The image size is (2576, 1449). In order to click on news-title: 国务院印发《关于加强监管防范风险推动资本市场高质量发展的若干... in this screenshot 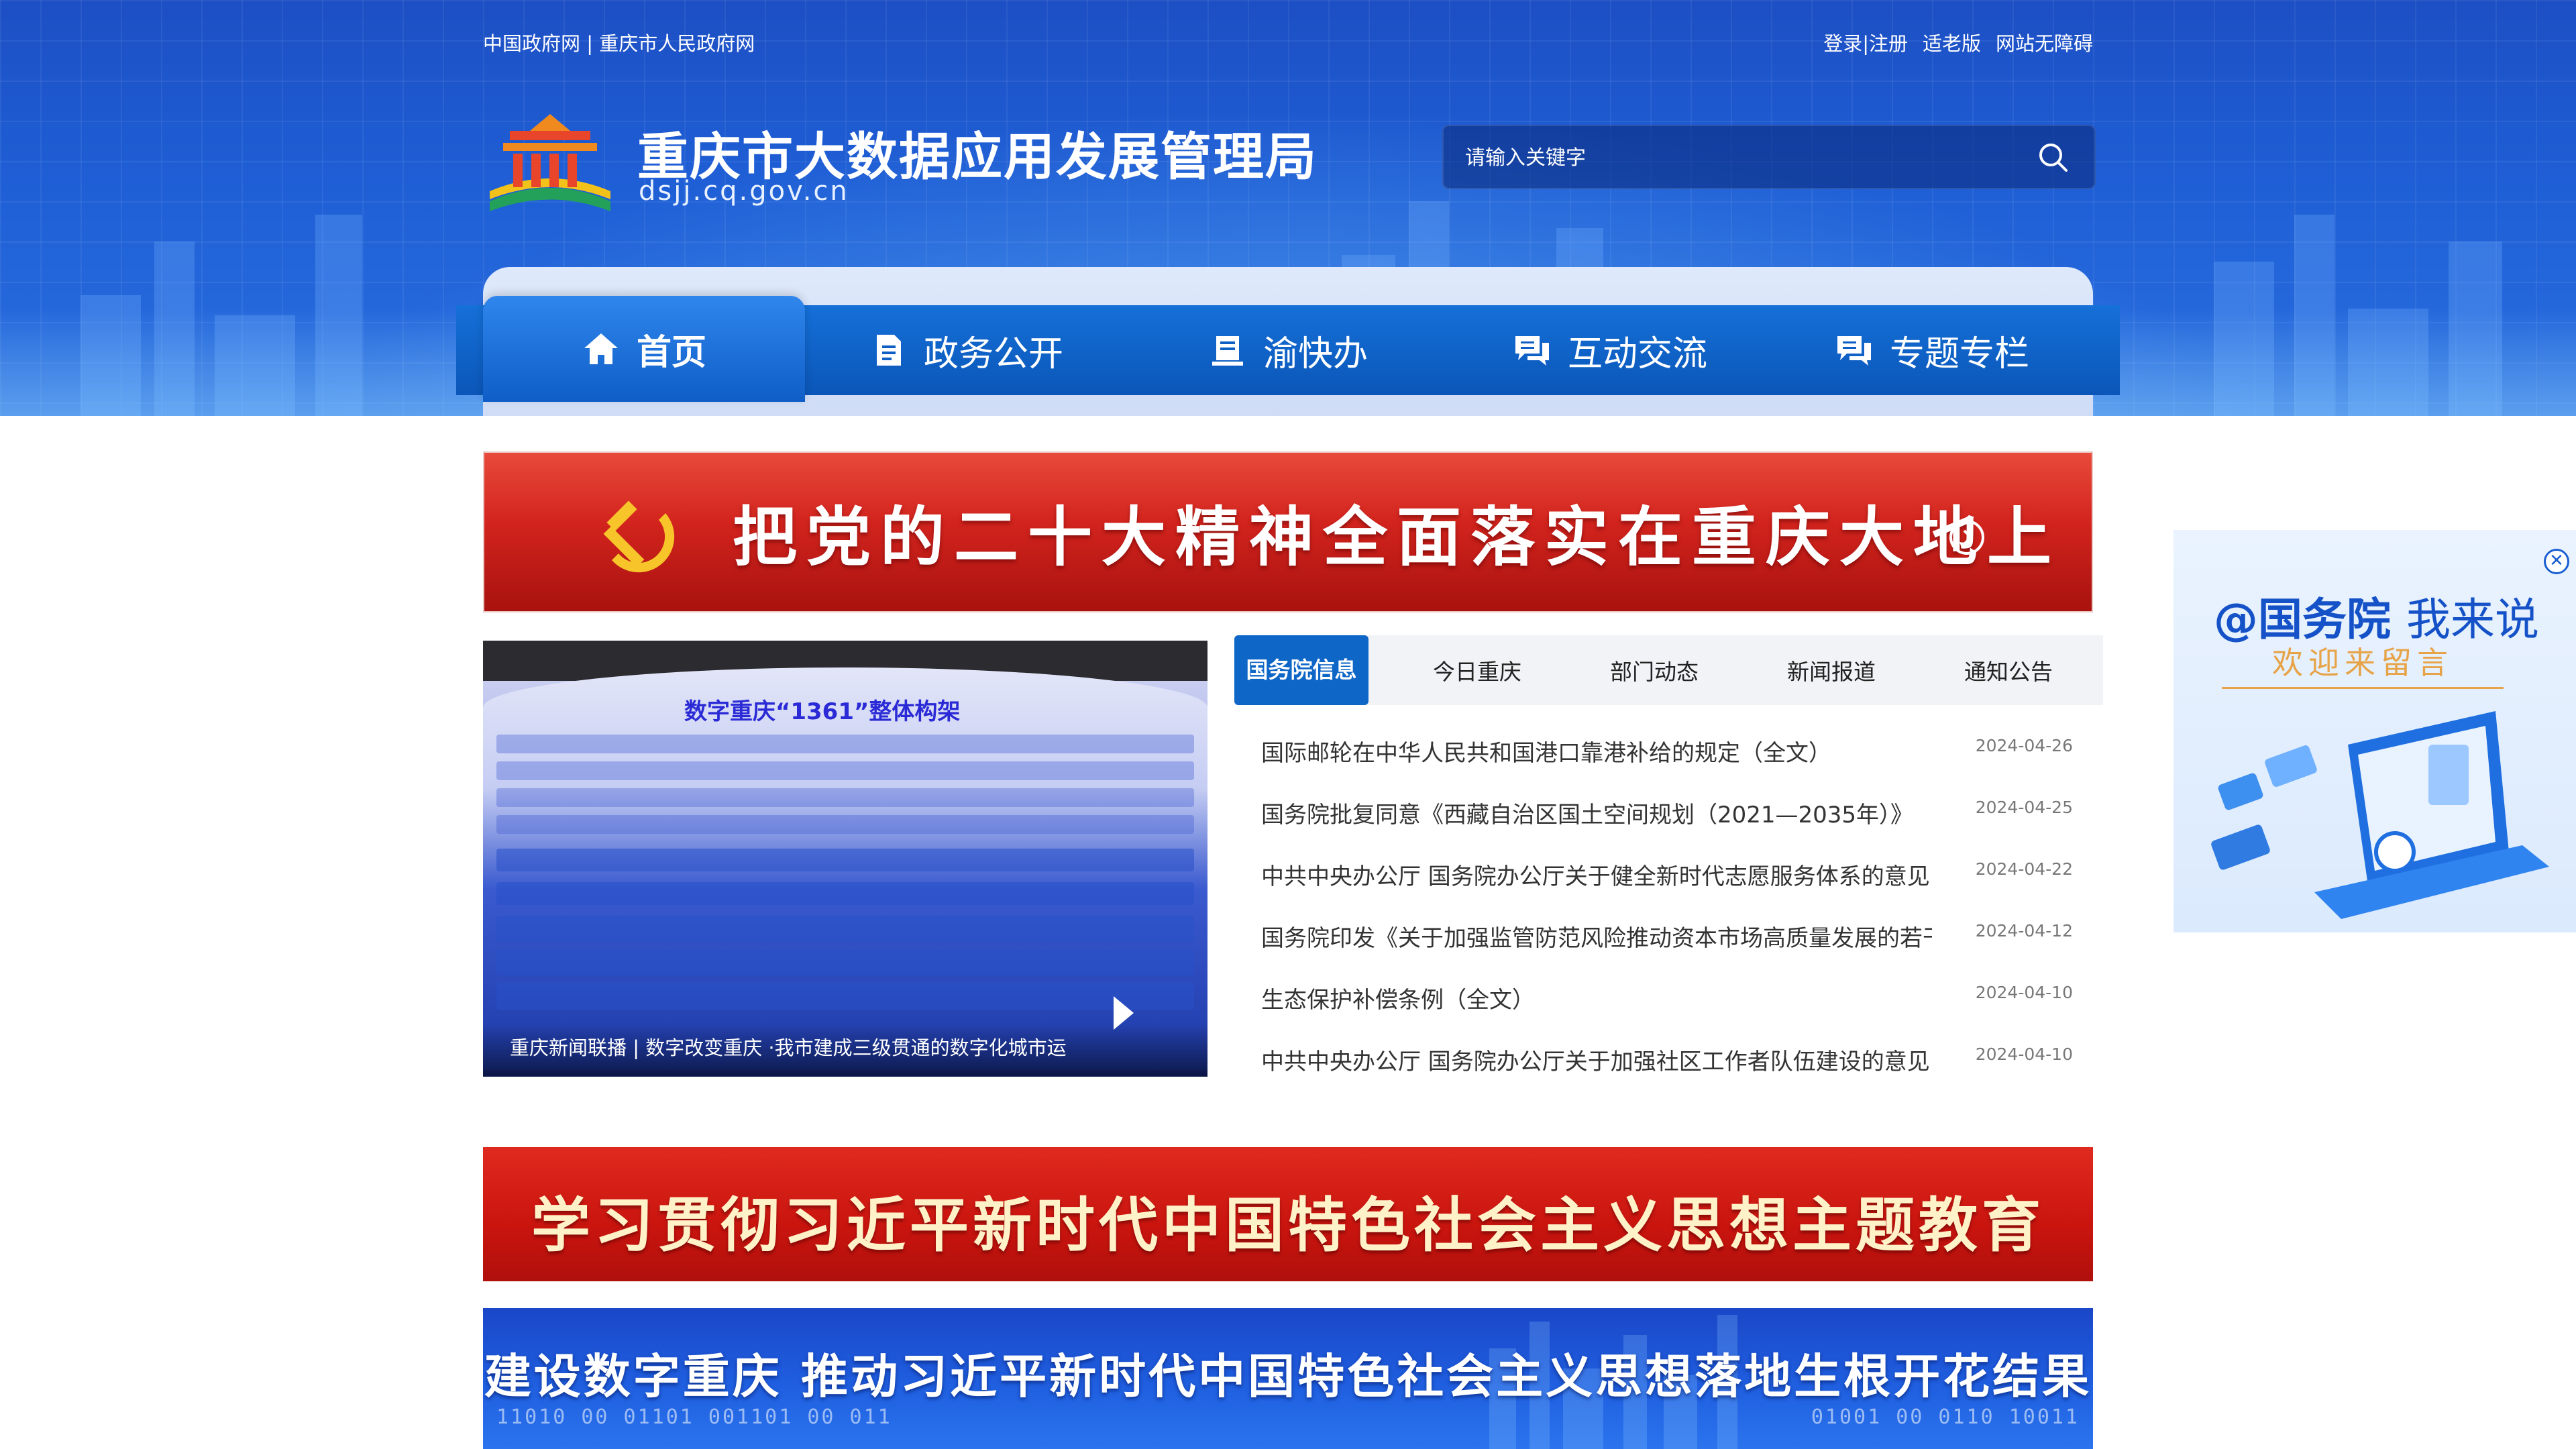, I will do `click(1596, 936)`.